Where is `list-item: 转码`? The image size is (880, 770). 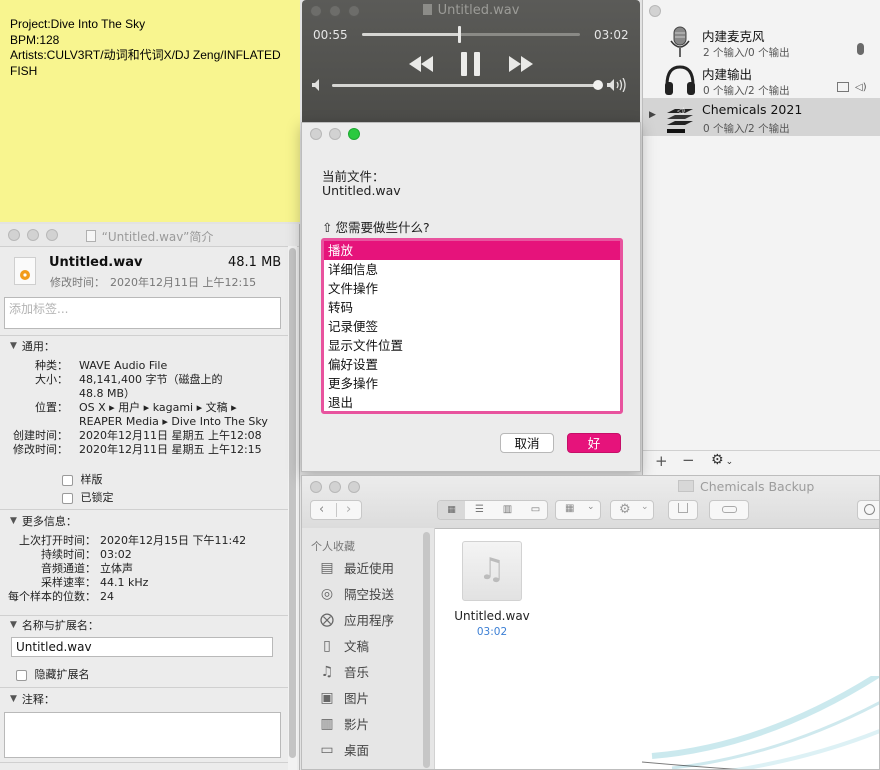 list-item: 转码 is located at coordinates (472, 307).